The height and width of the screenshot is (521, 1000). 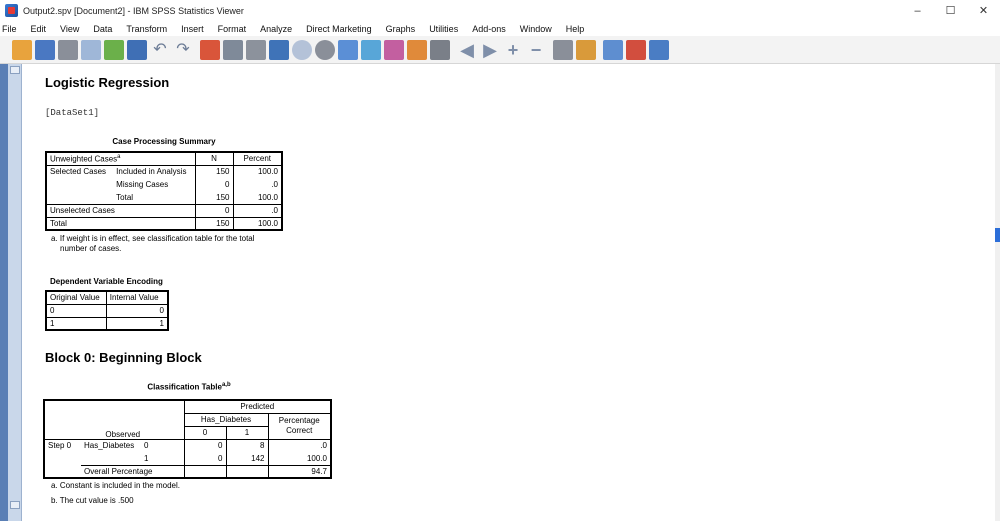 What do you see at coordinates (257, 406) in the screenshot?
I see `predicted-header: Predicted` at bounding box center [257, 406].